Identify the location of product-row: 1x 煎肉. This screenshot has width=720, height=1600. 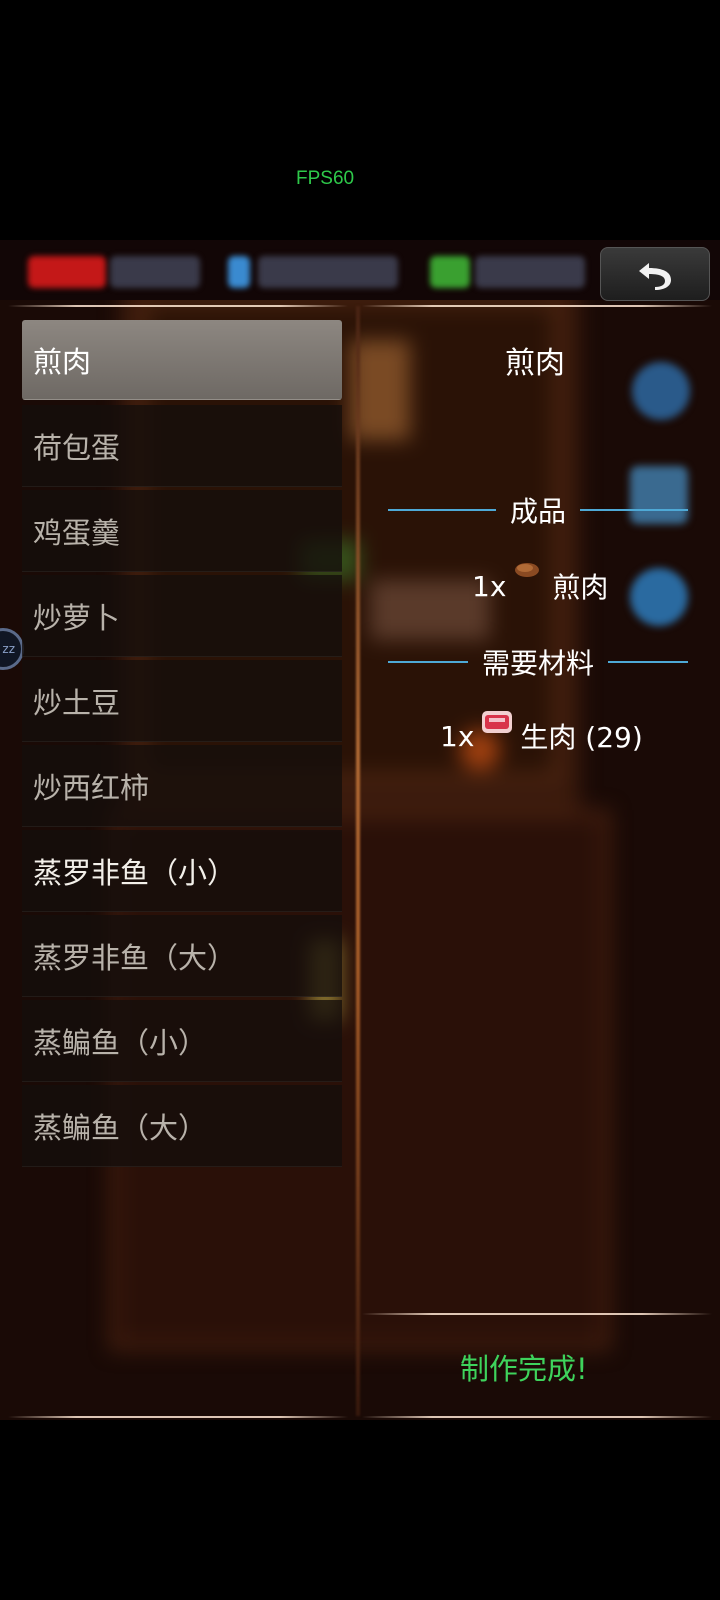
(540, 584).